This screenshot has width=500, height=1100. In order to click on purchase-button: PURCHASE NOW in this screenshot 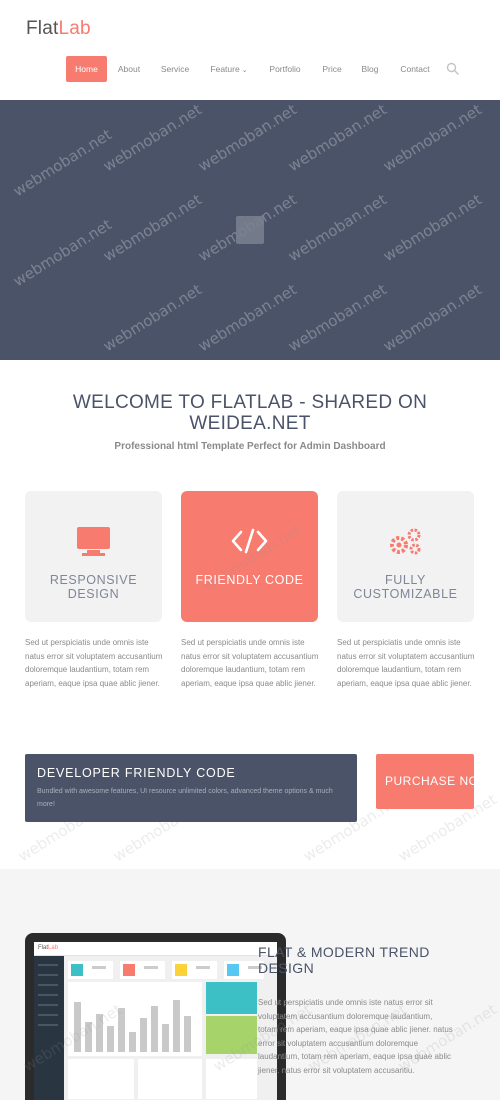, I will do `click(425, 781)`.